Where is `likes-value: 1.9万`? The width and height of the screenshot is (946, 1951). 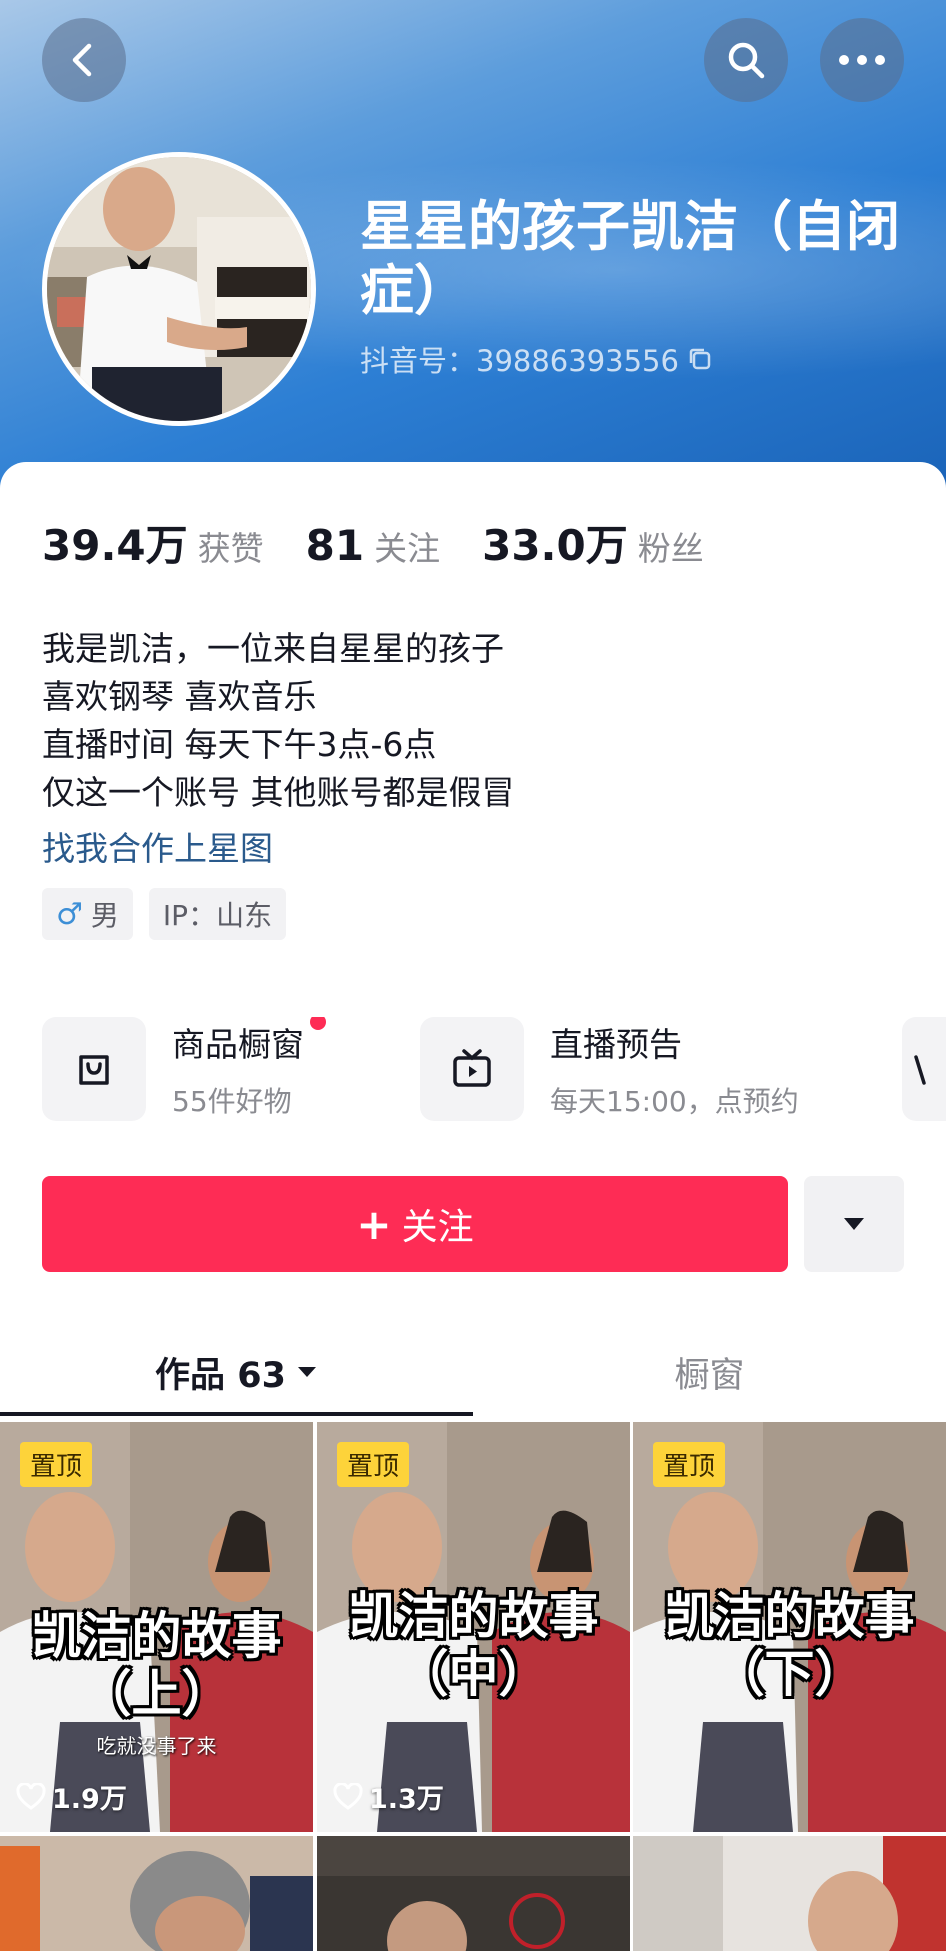 likes-value: 1.9万 is located at coordinates (89, 1799).